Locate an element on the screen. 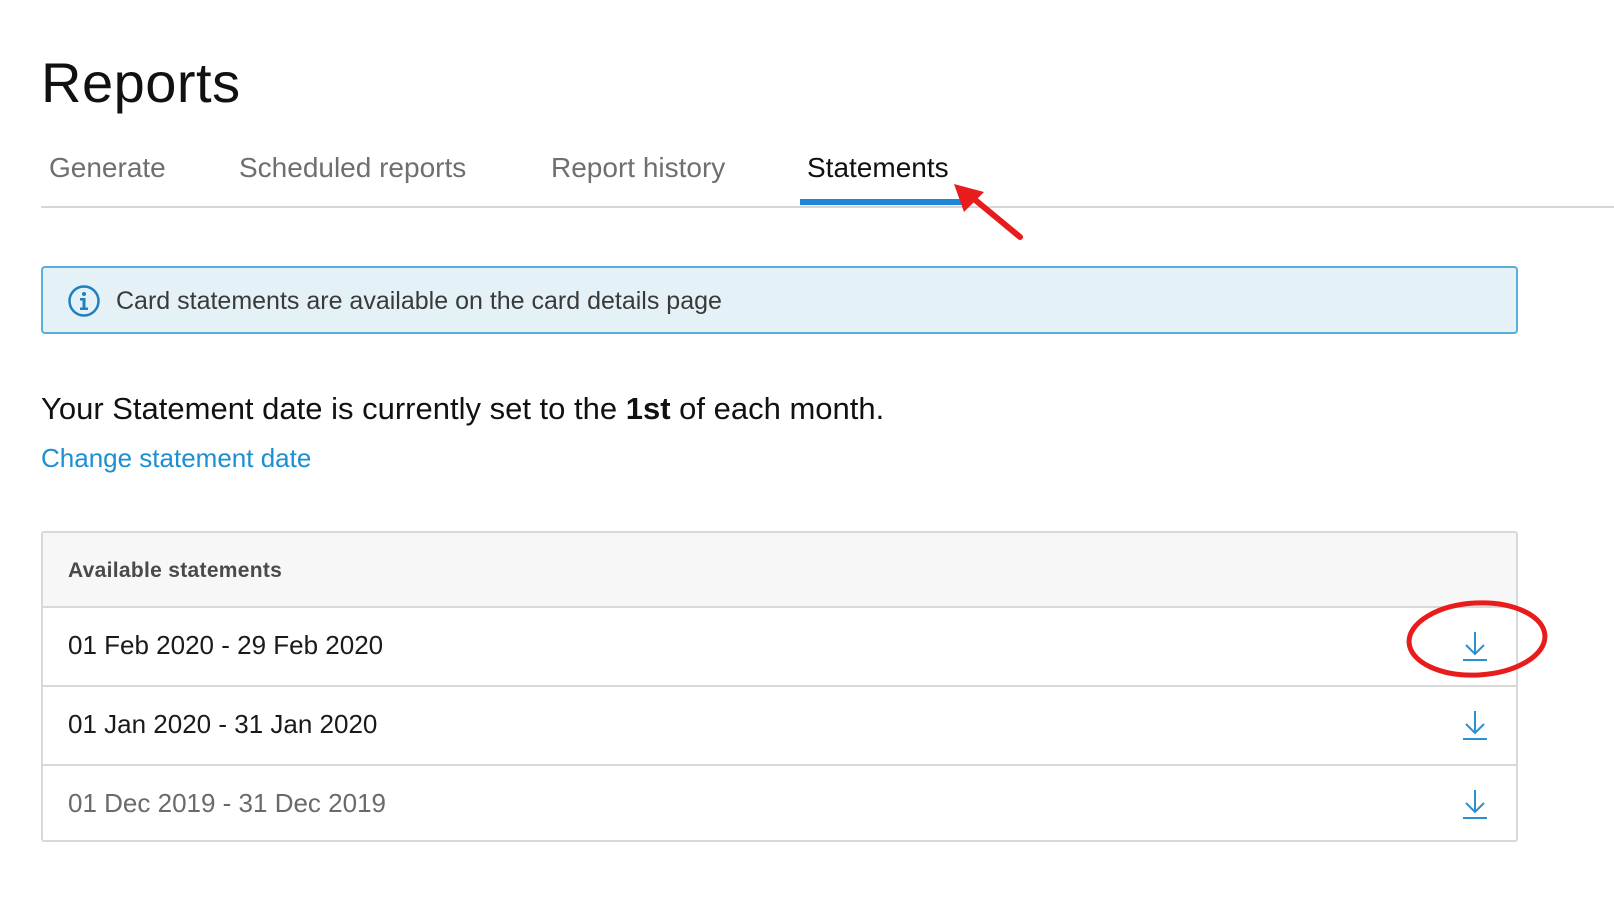 Image resolution: width=1614 pixels, height=902 pixels. tab-statements: Statements is located at coordinates (878, 168).